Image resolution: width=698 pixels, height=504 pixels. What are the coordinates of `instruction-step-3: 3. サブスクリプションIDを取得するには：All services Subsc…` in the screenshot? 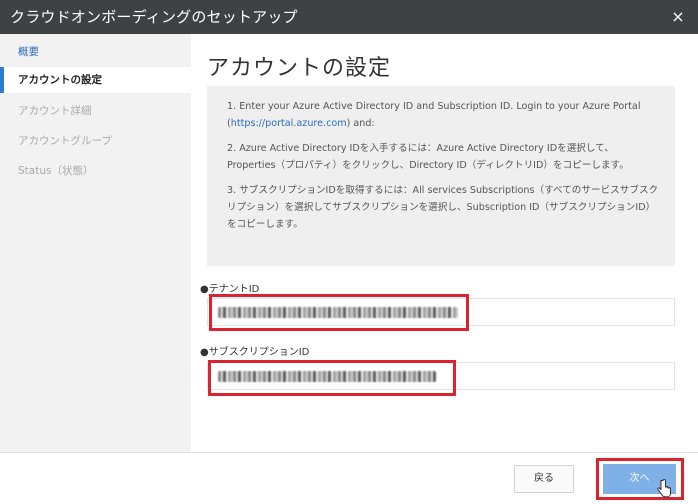 It's located at (443, 207).